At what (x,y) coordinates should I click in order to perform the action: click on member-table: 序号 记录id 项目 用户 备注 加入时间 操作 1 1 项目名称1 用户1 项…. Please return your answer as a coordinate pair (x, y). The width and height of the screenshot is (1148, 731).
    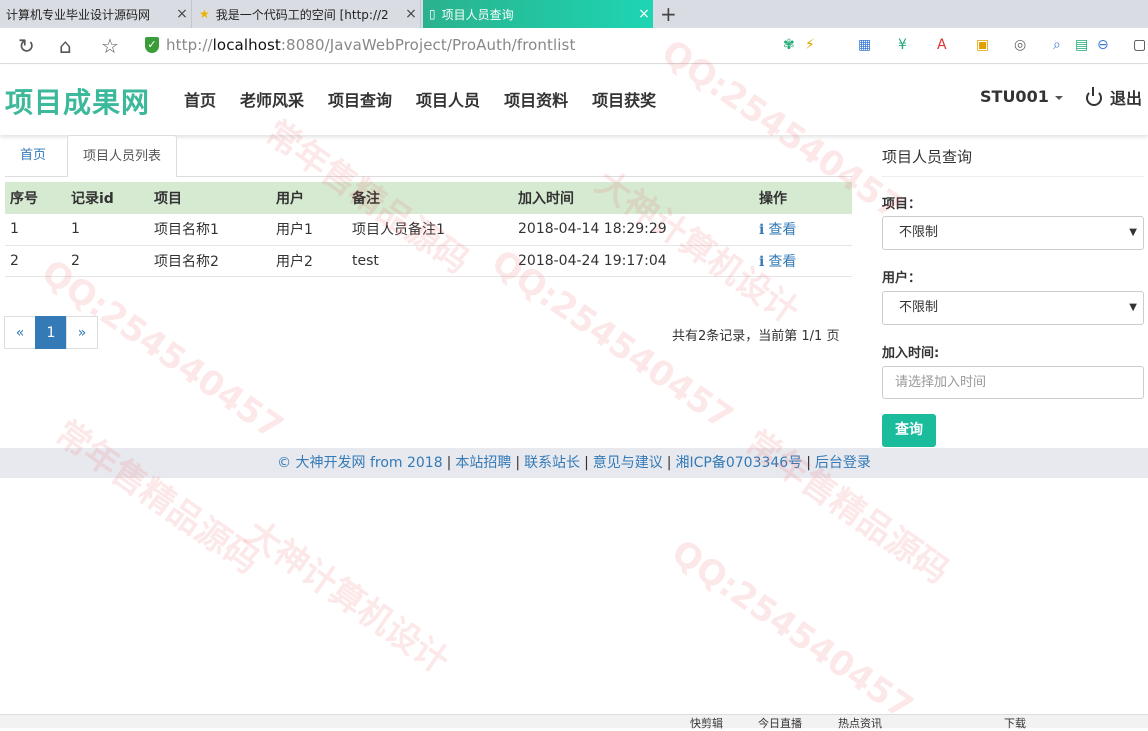
    Looking at the image, I should click on (428, 229).